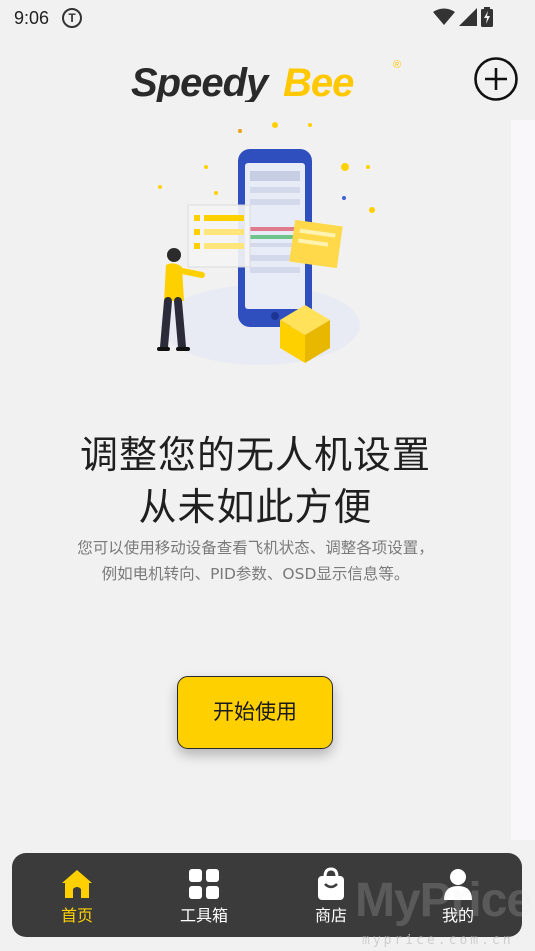  I want to click on shopping-bag-icon, so click(331, 883).